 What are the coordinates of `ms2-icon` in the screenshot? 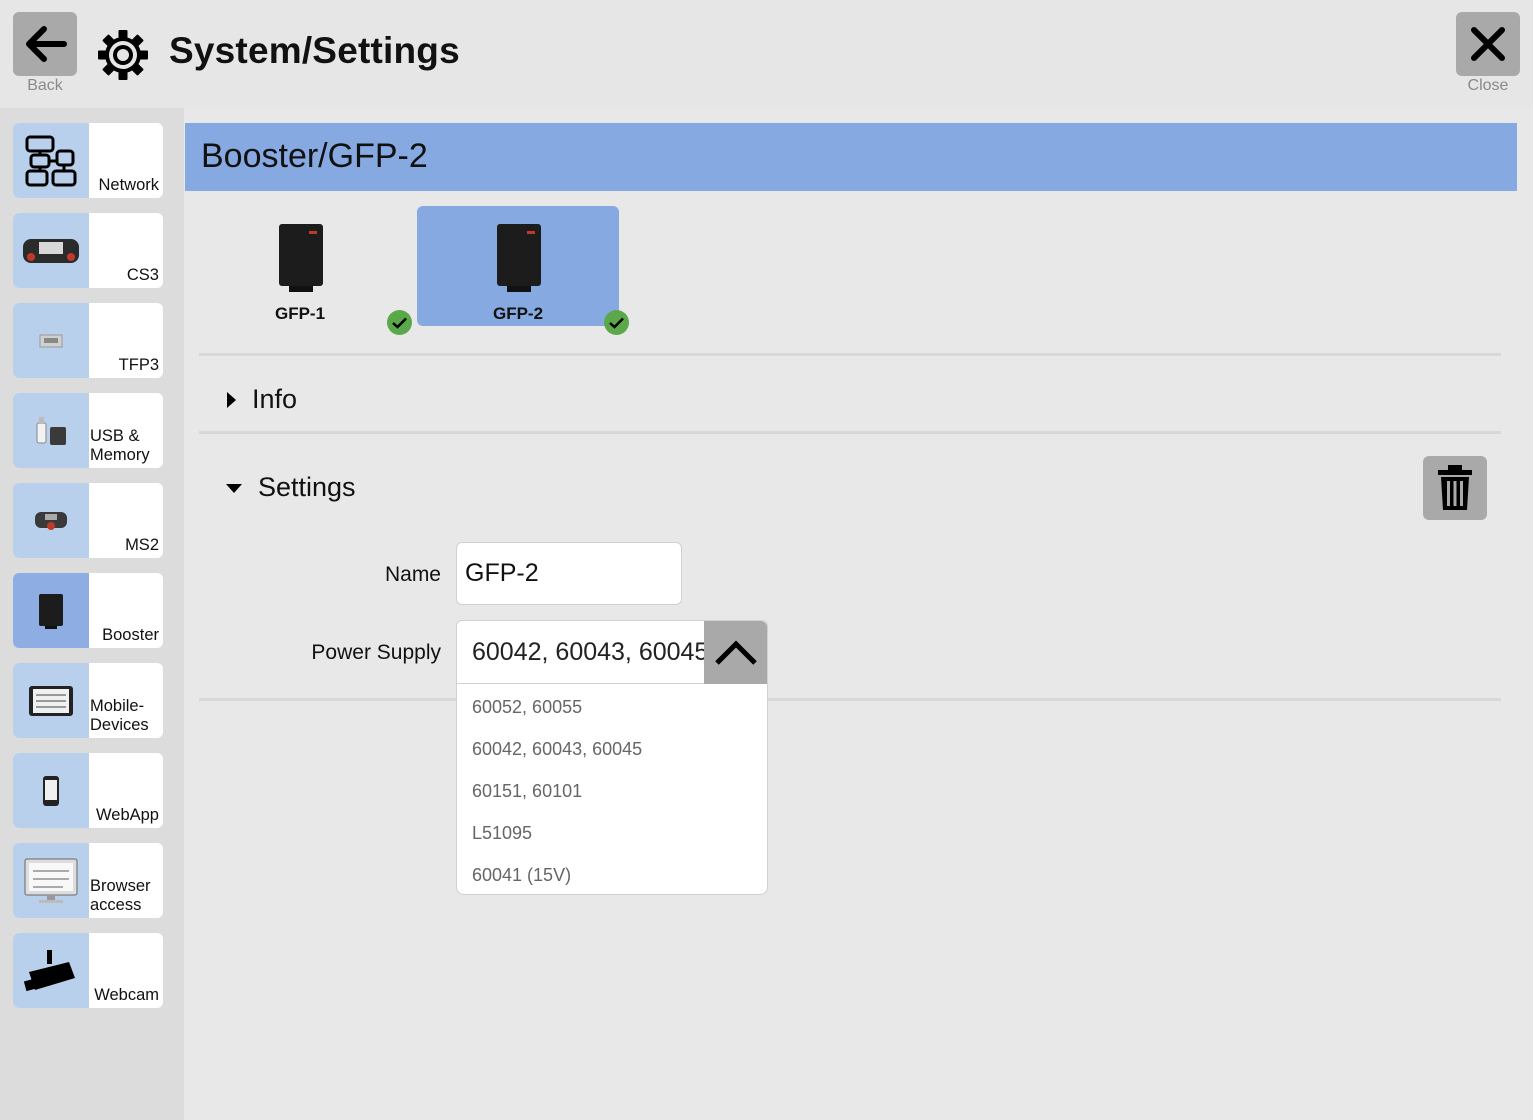 It's located at (51, 520).